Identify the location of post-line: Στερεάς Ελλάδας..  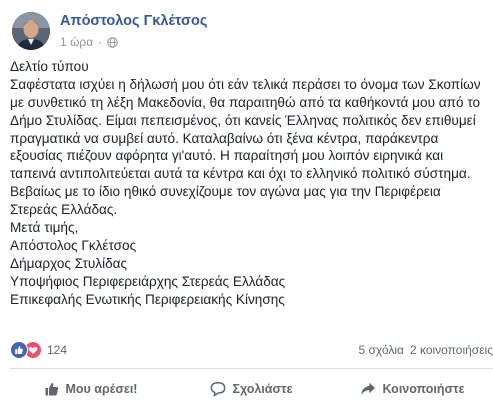
(64, 210).